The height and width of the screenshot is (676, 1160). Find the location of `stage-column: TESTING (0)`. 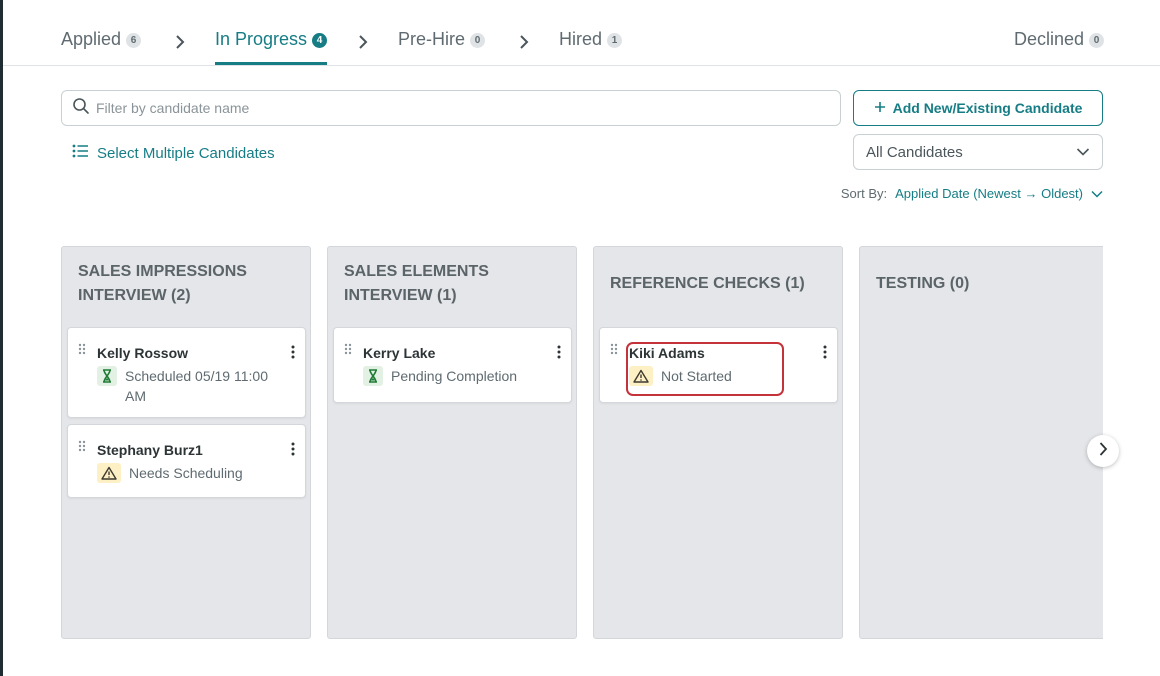

stage-column: TESTING (0) is located at coordinates (981, 442).